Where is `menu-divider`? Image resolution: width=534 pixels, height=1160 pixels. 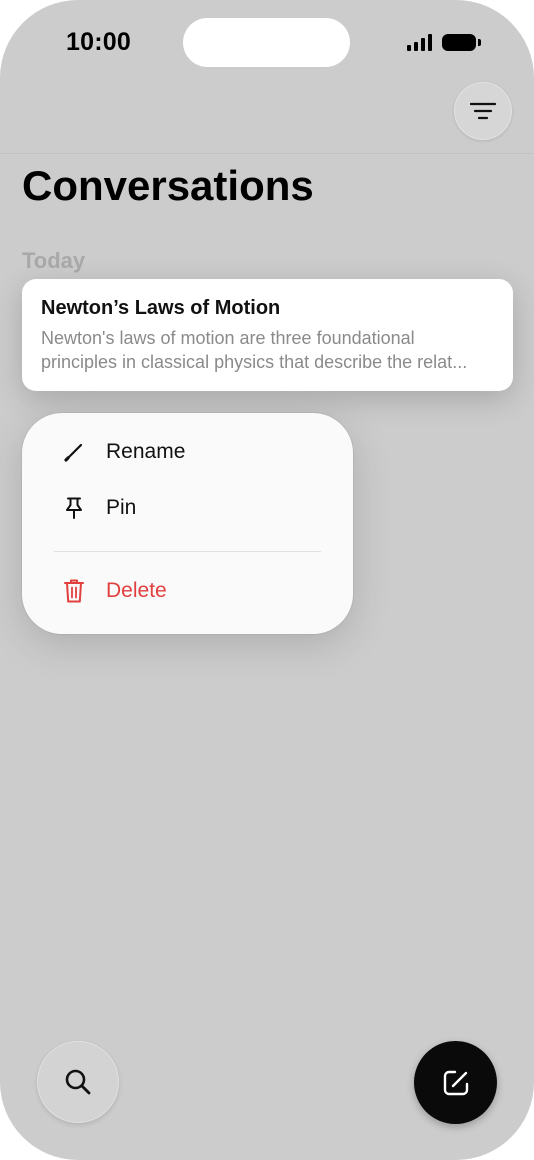
menu-divider is located at coordinates (187, 551).